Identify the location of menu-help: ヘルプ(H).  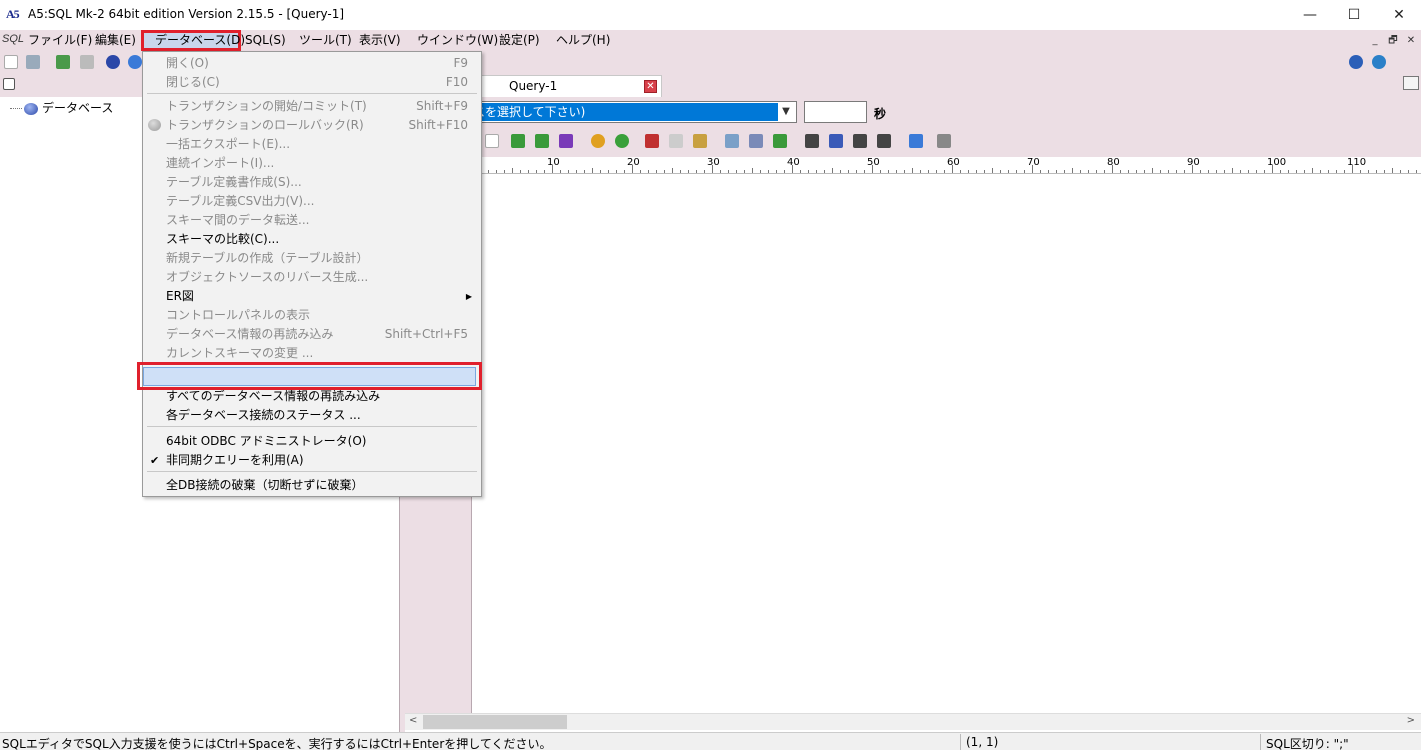
(583, 40).